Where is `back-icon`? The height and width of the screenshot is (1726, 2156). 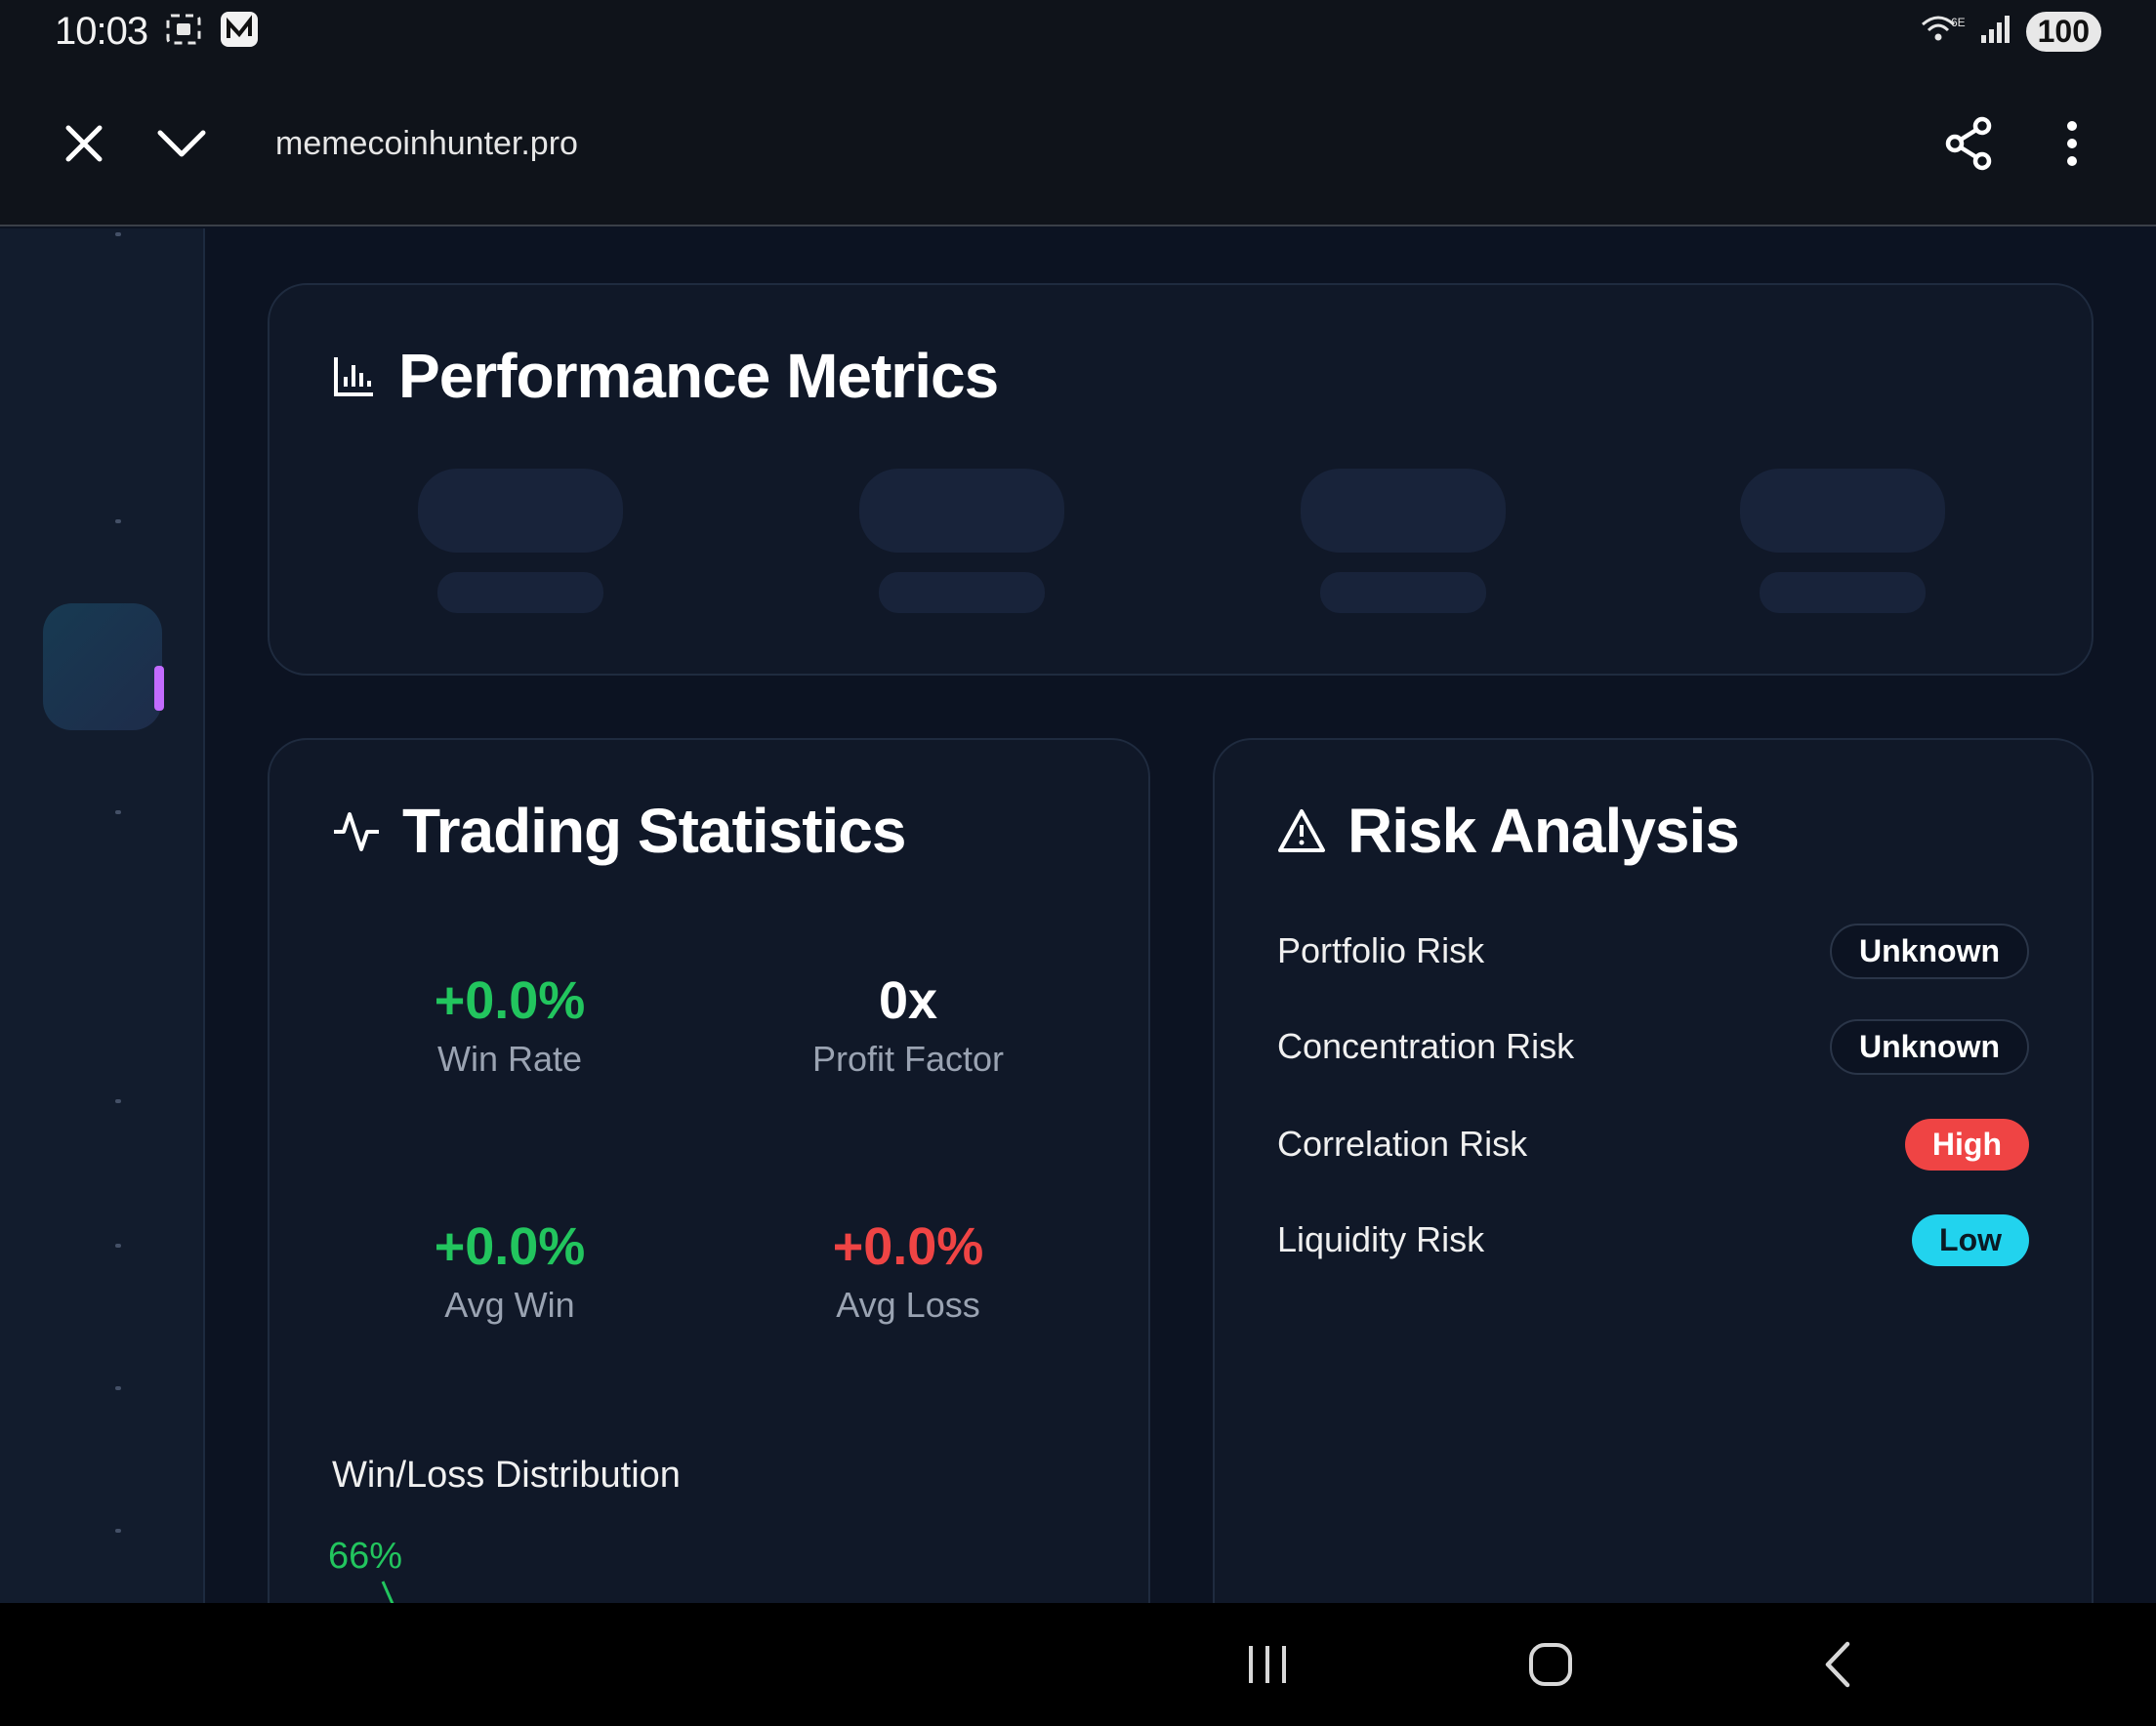
back-icon is located at coordinates (1838, 1664).